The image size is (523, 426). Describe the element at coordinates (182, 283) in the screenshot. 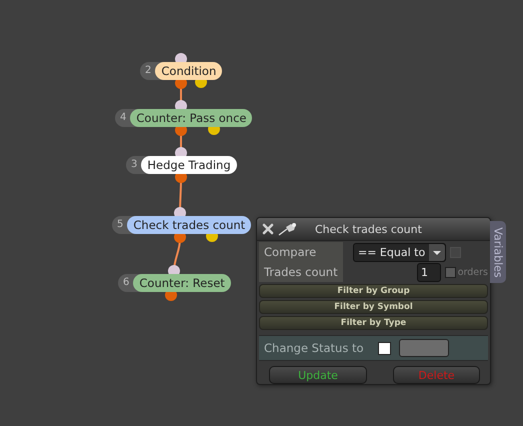

I see `flow-node: Counter: Reset` at that location.